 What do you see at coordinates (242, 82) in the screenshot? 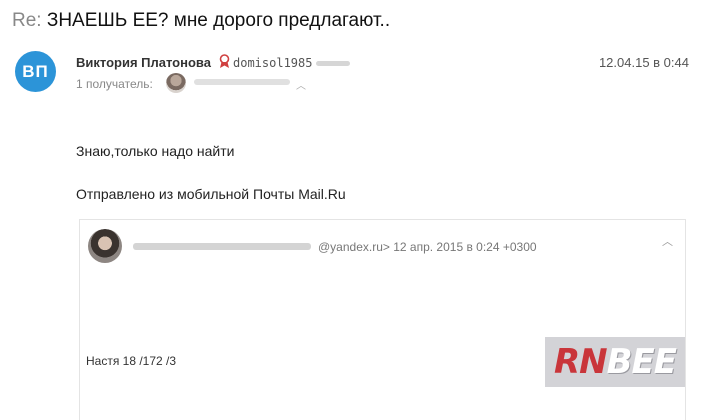
I see `recipient-name-redacted` at bounding box center [242, 82].